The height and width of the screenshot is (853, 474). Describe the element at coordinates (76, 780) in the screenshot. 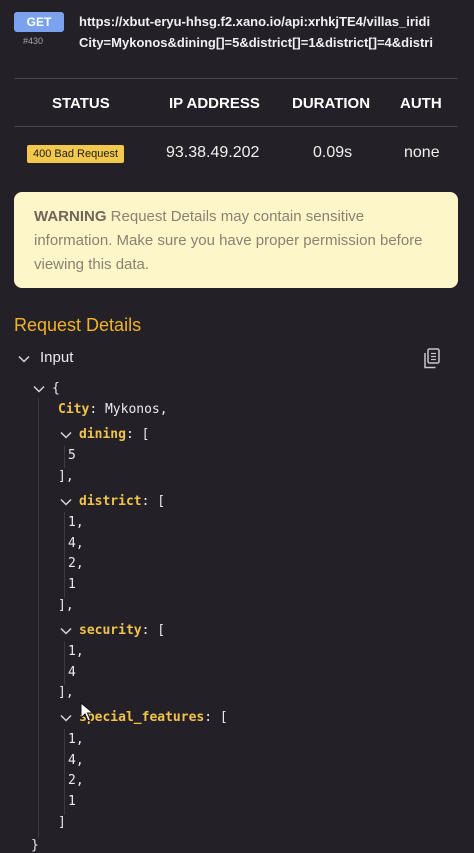

I see `json-value-special-2: 2,` at that location.